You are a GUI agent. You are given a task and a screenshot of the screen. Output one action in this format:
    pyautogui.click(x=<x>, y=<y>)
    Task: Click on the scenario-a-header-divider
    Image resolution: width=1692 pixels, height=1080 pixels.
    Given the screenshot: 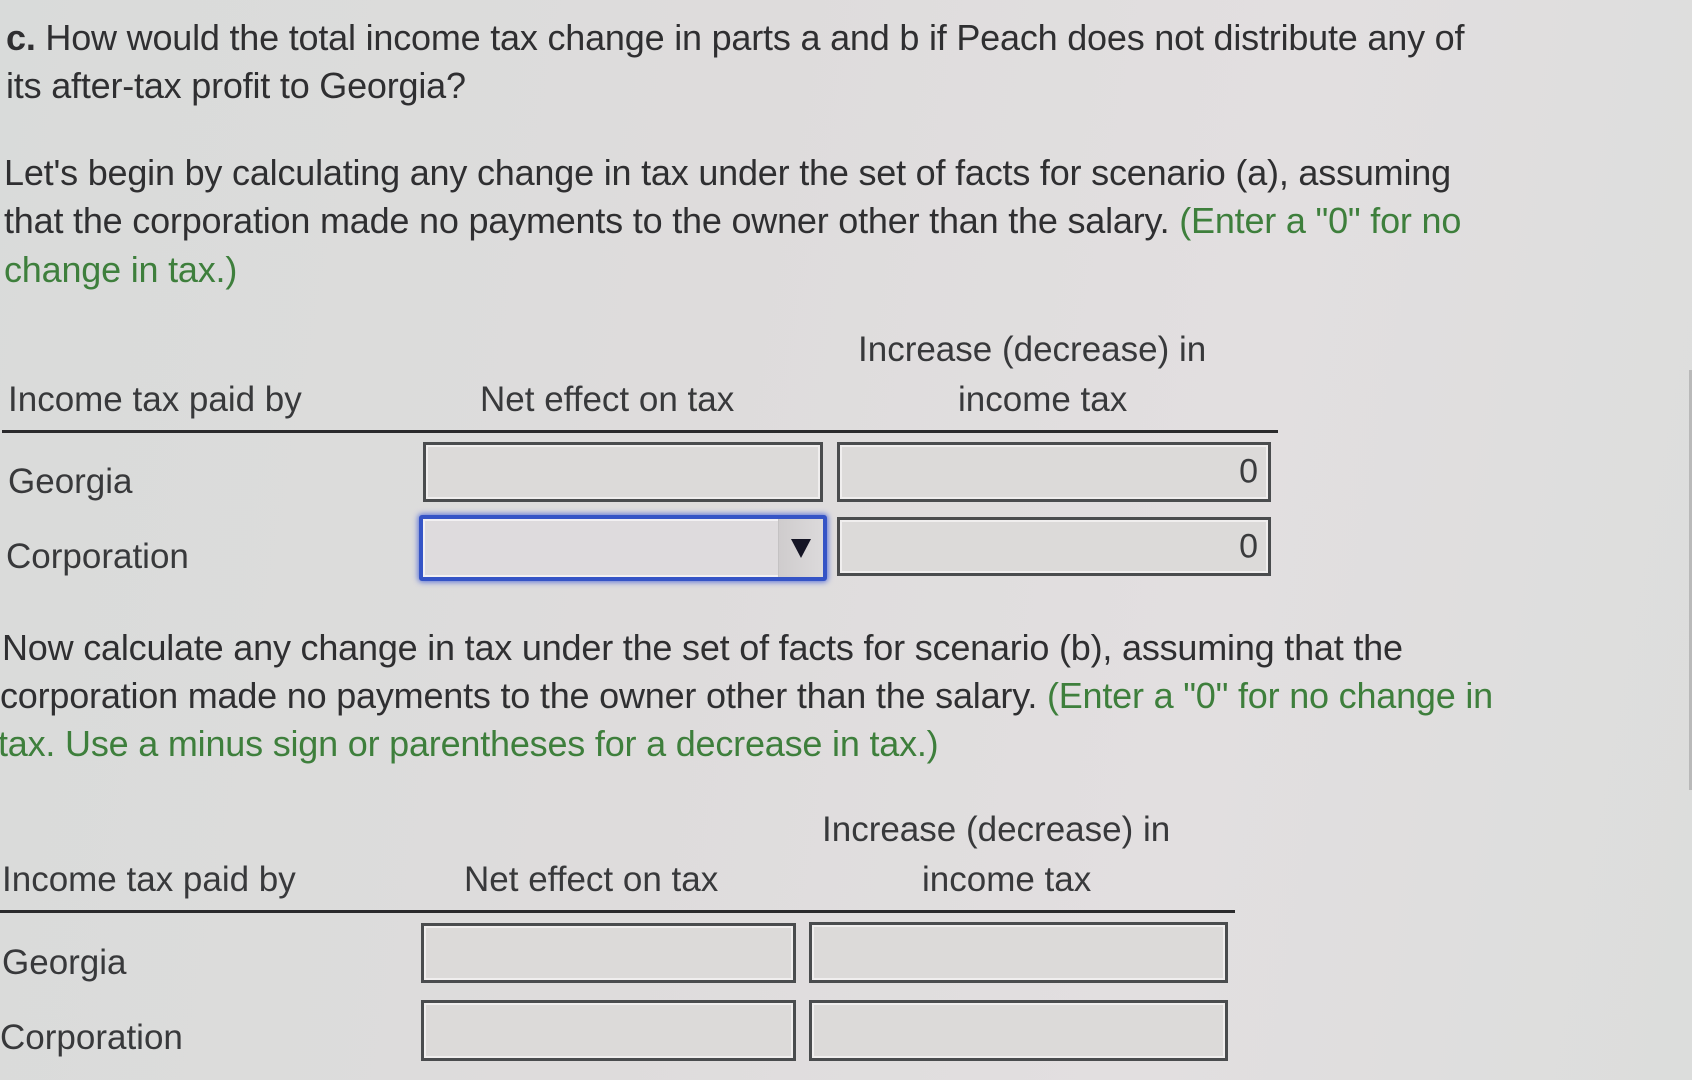 What is the action you would take?
    pyautogui.click(x=640, y=431)
    